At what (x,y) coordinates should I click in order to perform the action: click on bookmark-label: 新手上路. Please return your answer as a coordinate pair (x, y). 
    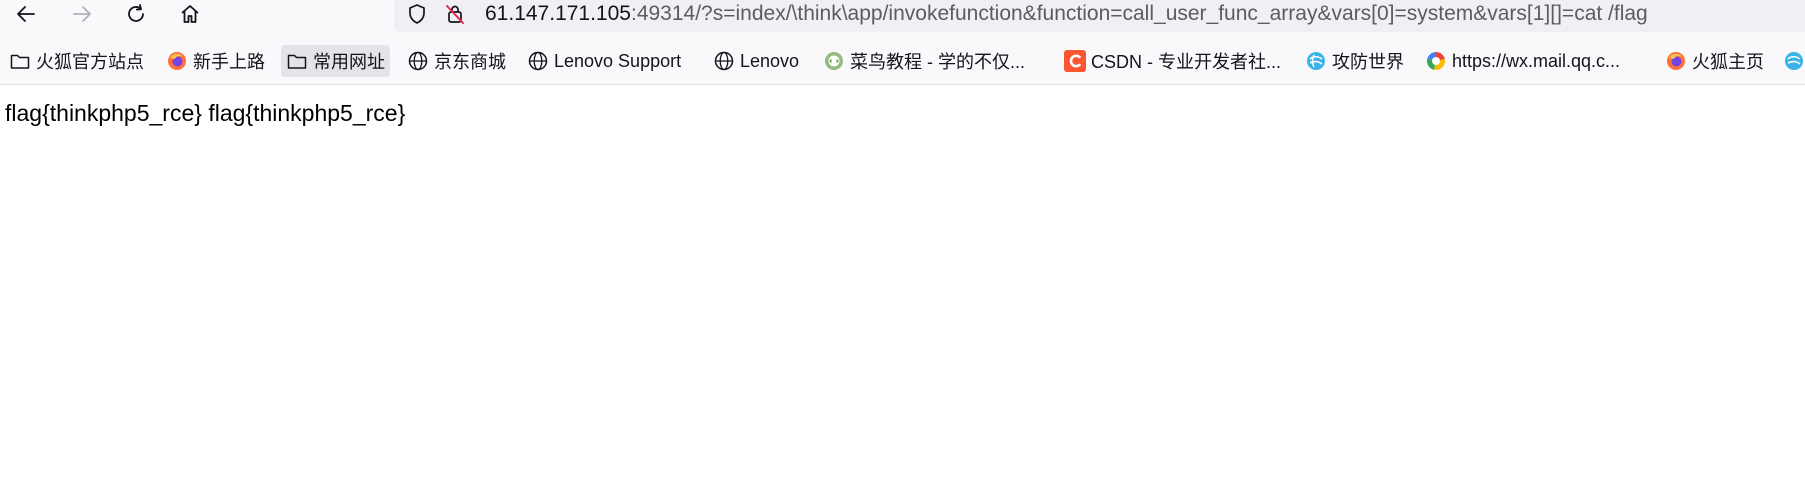
    Looking at the image, I should click on (229, 62).